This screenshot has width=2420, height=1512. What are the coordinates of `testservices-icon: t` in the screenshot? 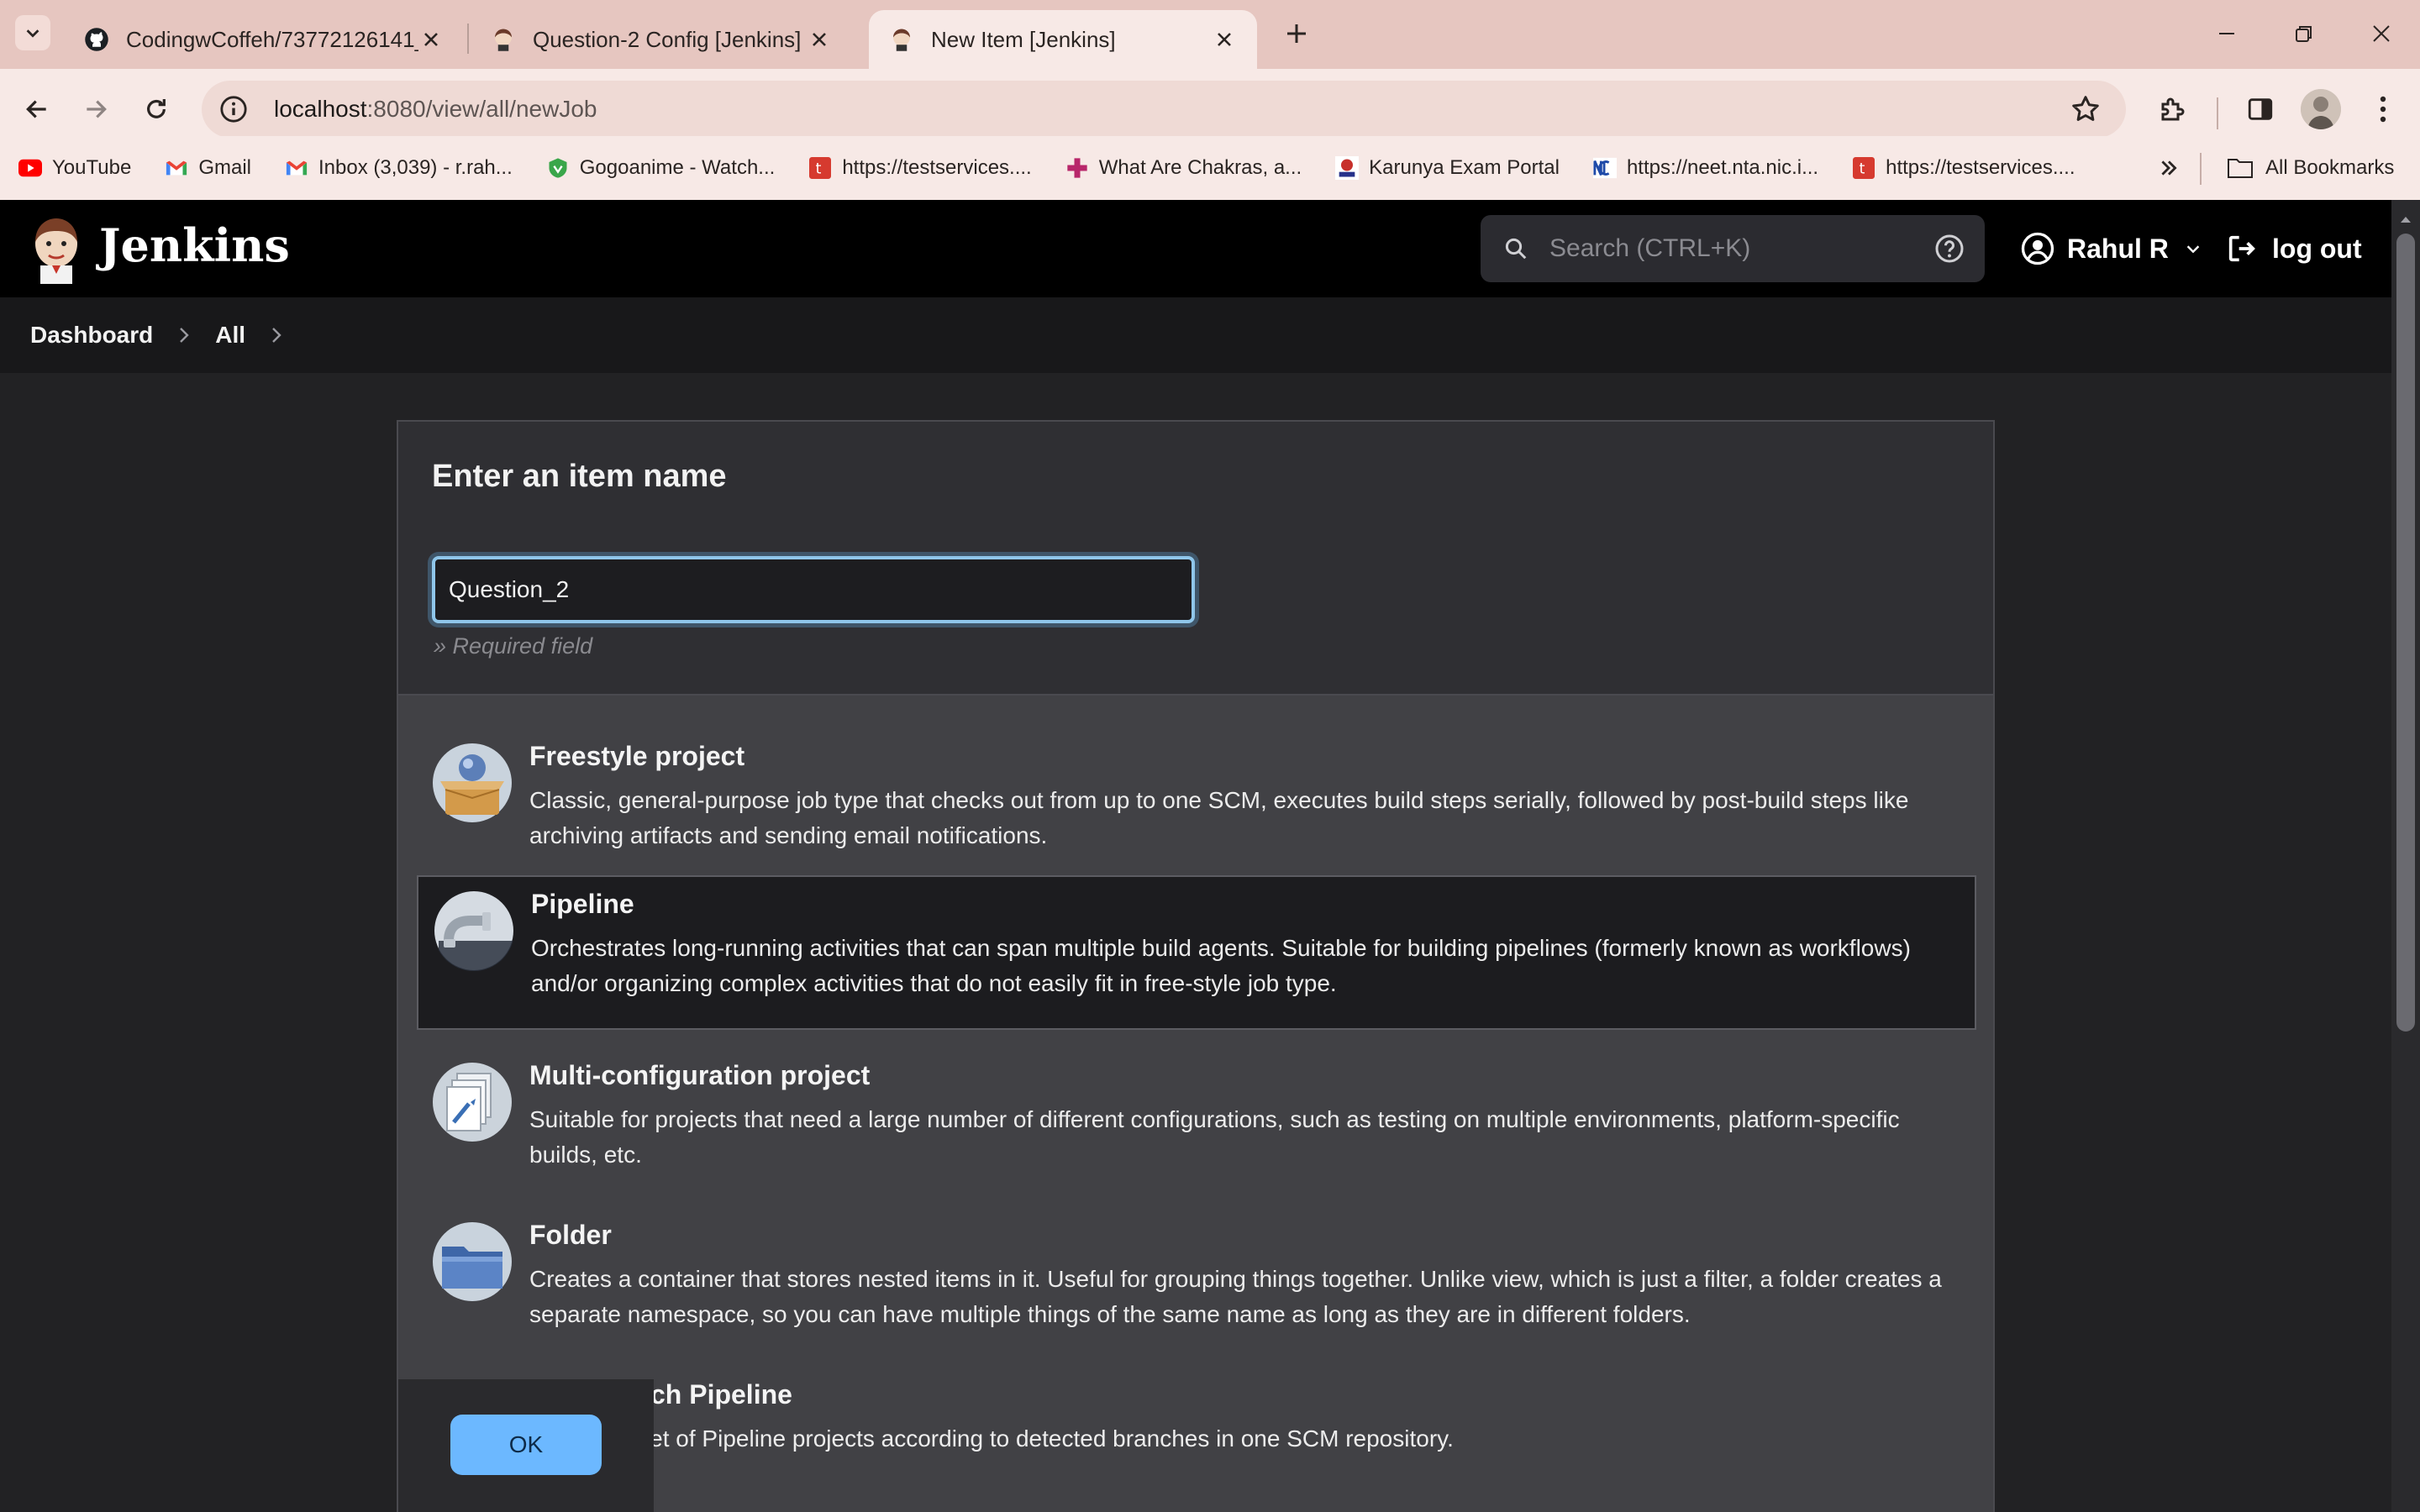 It's located at (1864, 168).